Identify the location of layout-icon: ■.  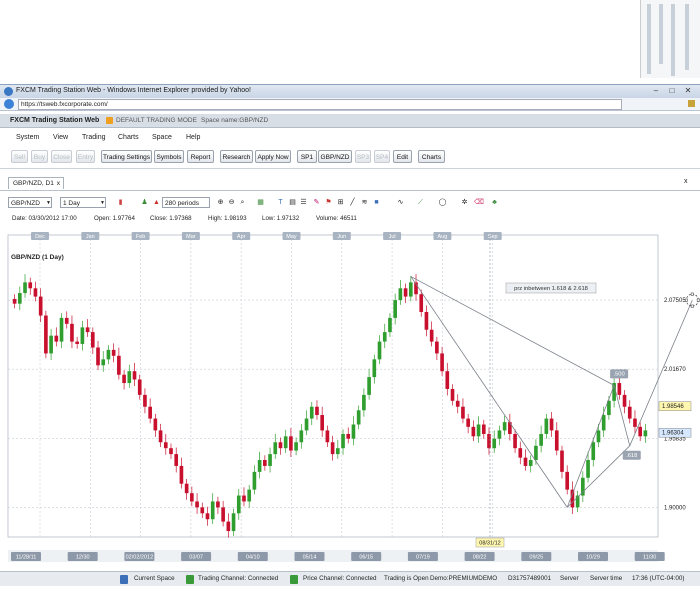
(376, 202).